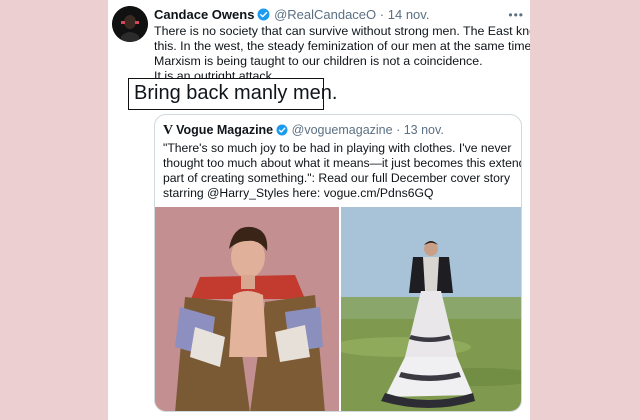 The image size is (640, 420). Describe the element at coordinates (204, 14) in the screenshot. I see `author-name: Candace Owens` at that location.